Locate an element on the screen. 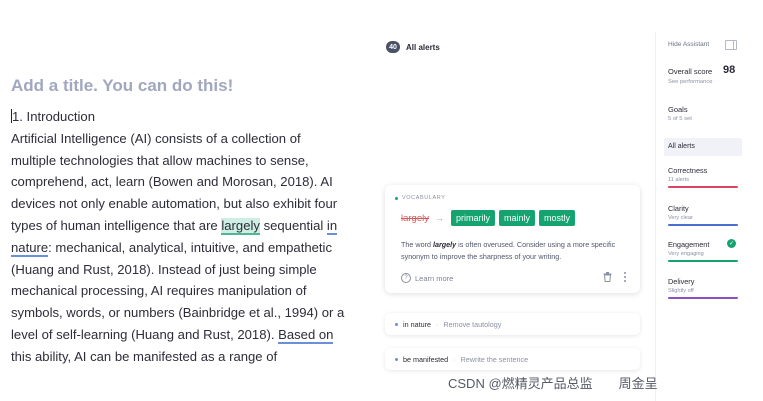 The width and height of the screenshot is (763, 401). panel-toggle-icon is located at coordinates (731, 45).